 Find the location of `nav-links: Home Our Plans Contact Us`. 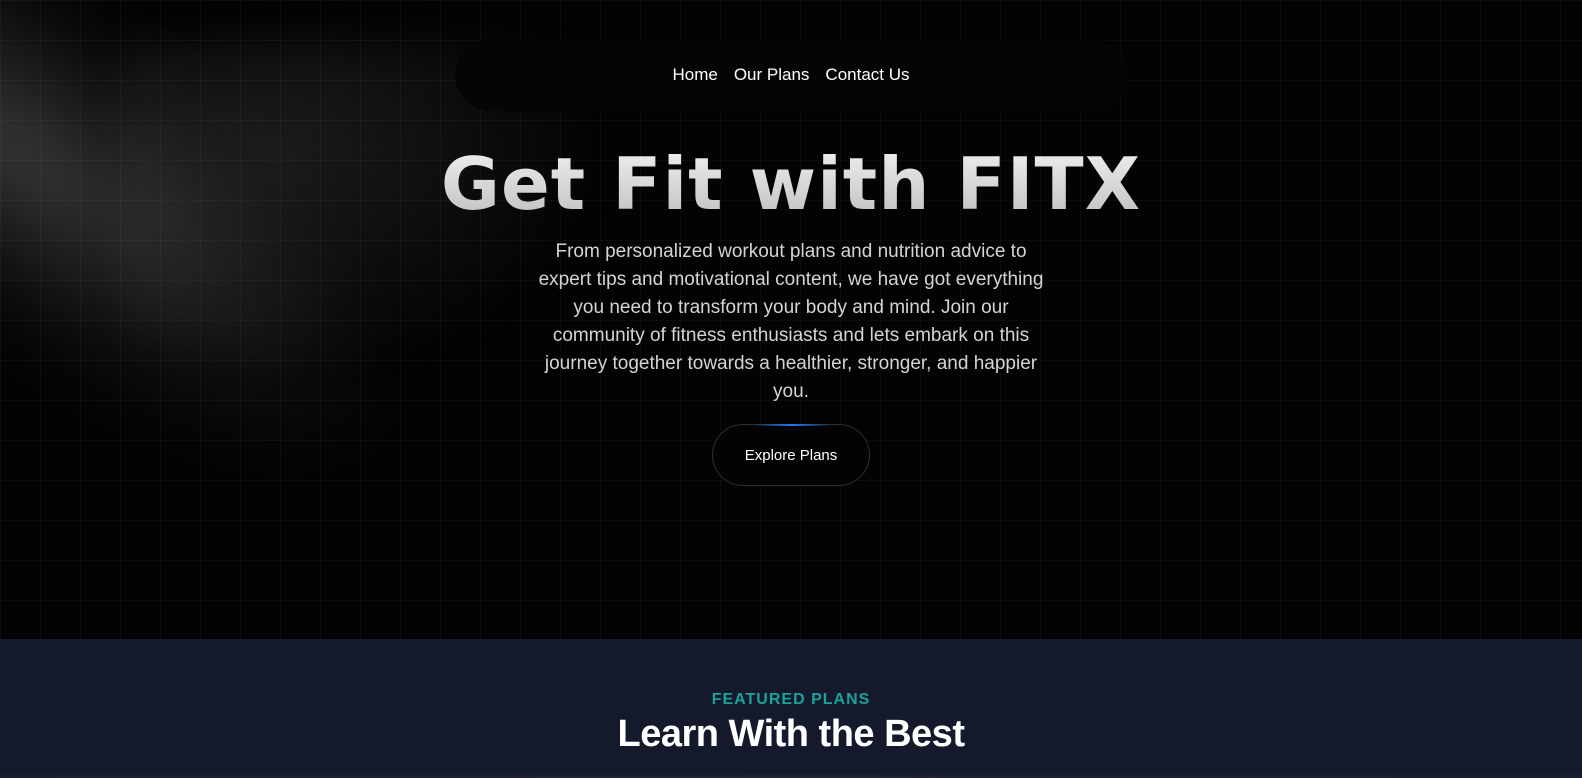

nav-links: Home Our Plans Contact Us is located at coordinates (791, 75).